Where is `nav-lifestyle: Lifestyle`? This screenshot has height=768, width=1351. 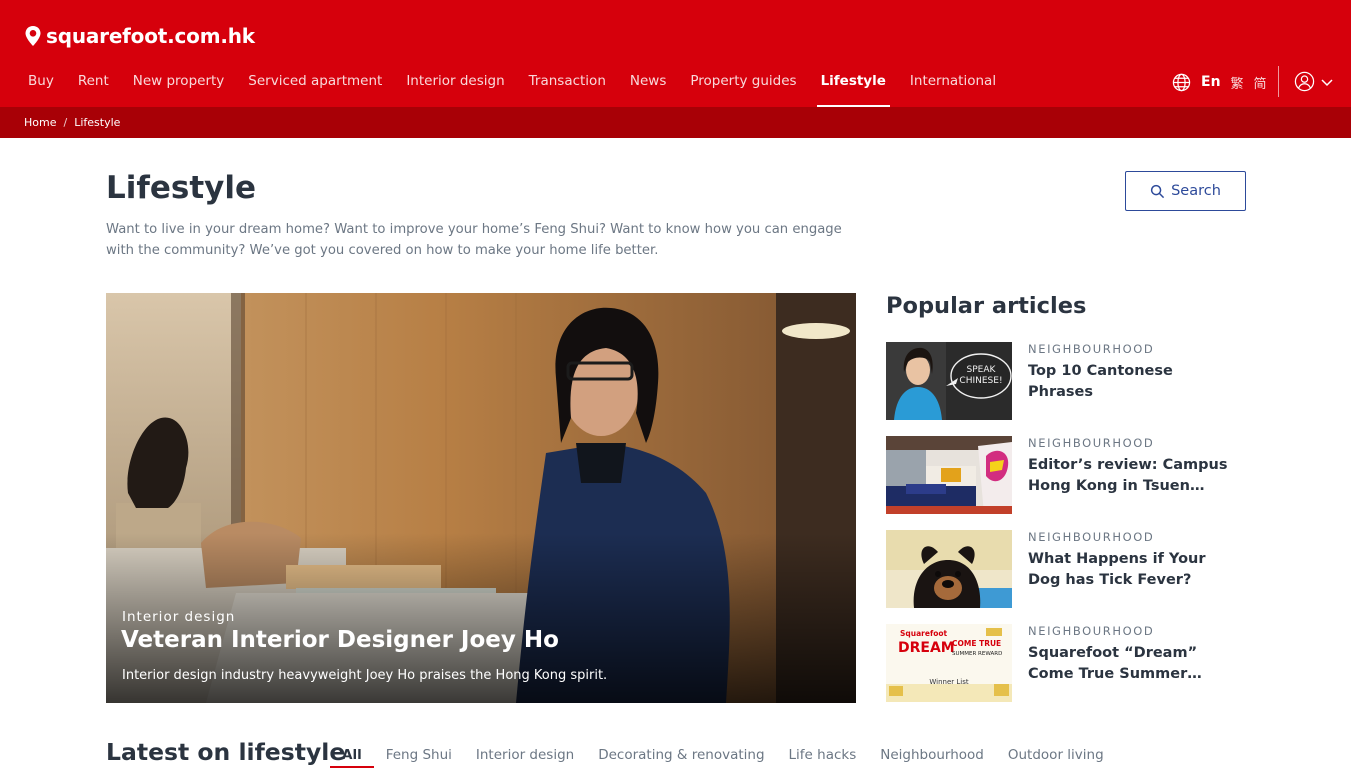
nav-lifestyle: Lifestyle is located at coordinates (853, 82).